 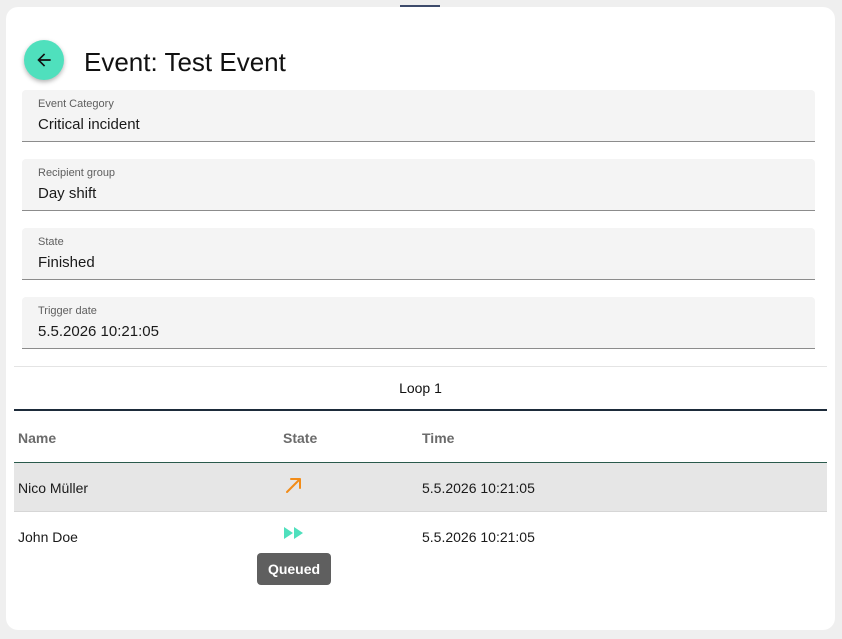 What do you see at coordinates (185, 62) in the screenshot?
I see `page-title: Event: Test Event` at bounding box center [185, 62].